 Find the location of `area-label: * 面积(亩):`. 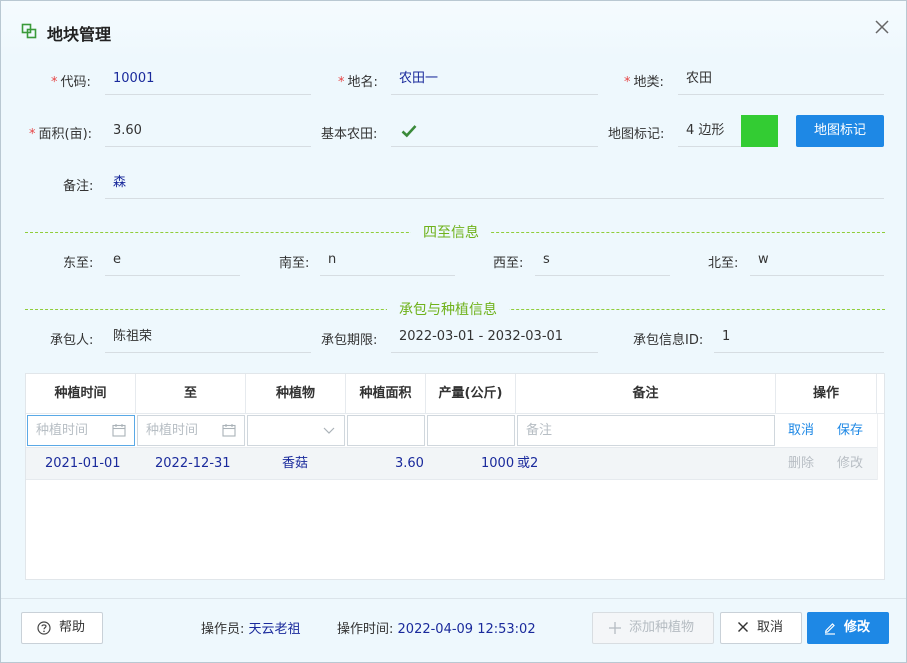

area-label: * 面积(亩): is located at coordinates (60, 132).